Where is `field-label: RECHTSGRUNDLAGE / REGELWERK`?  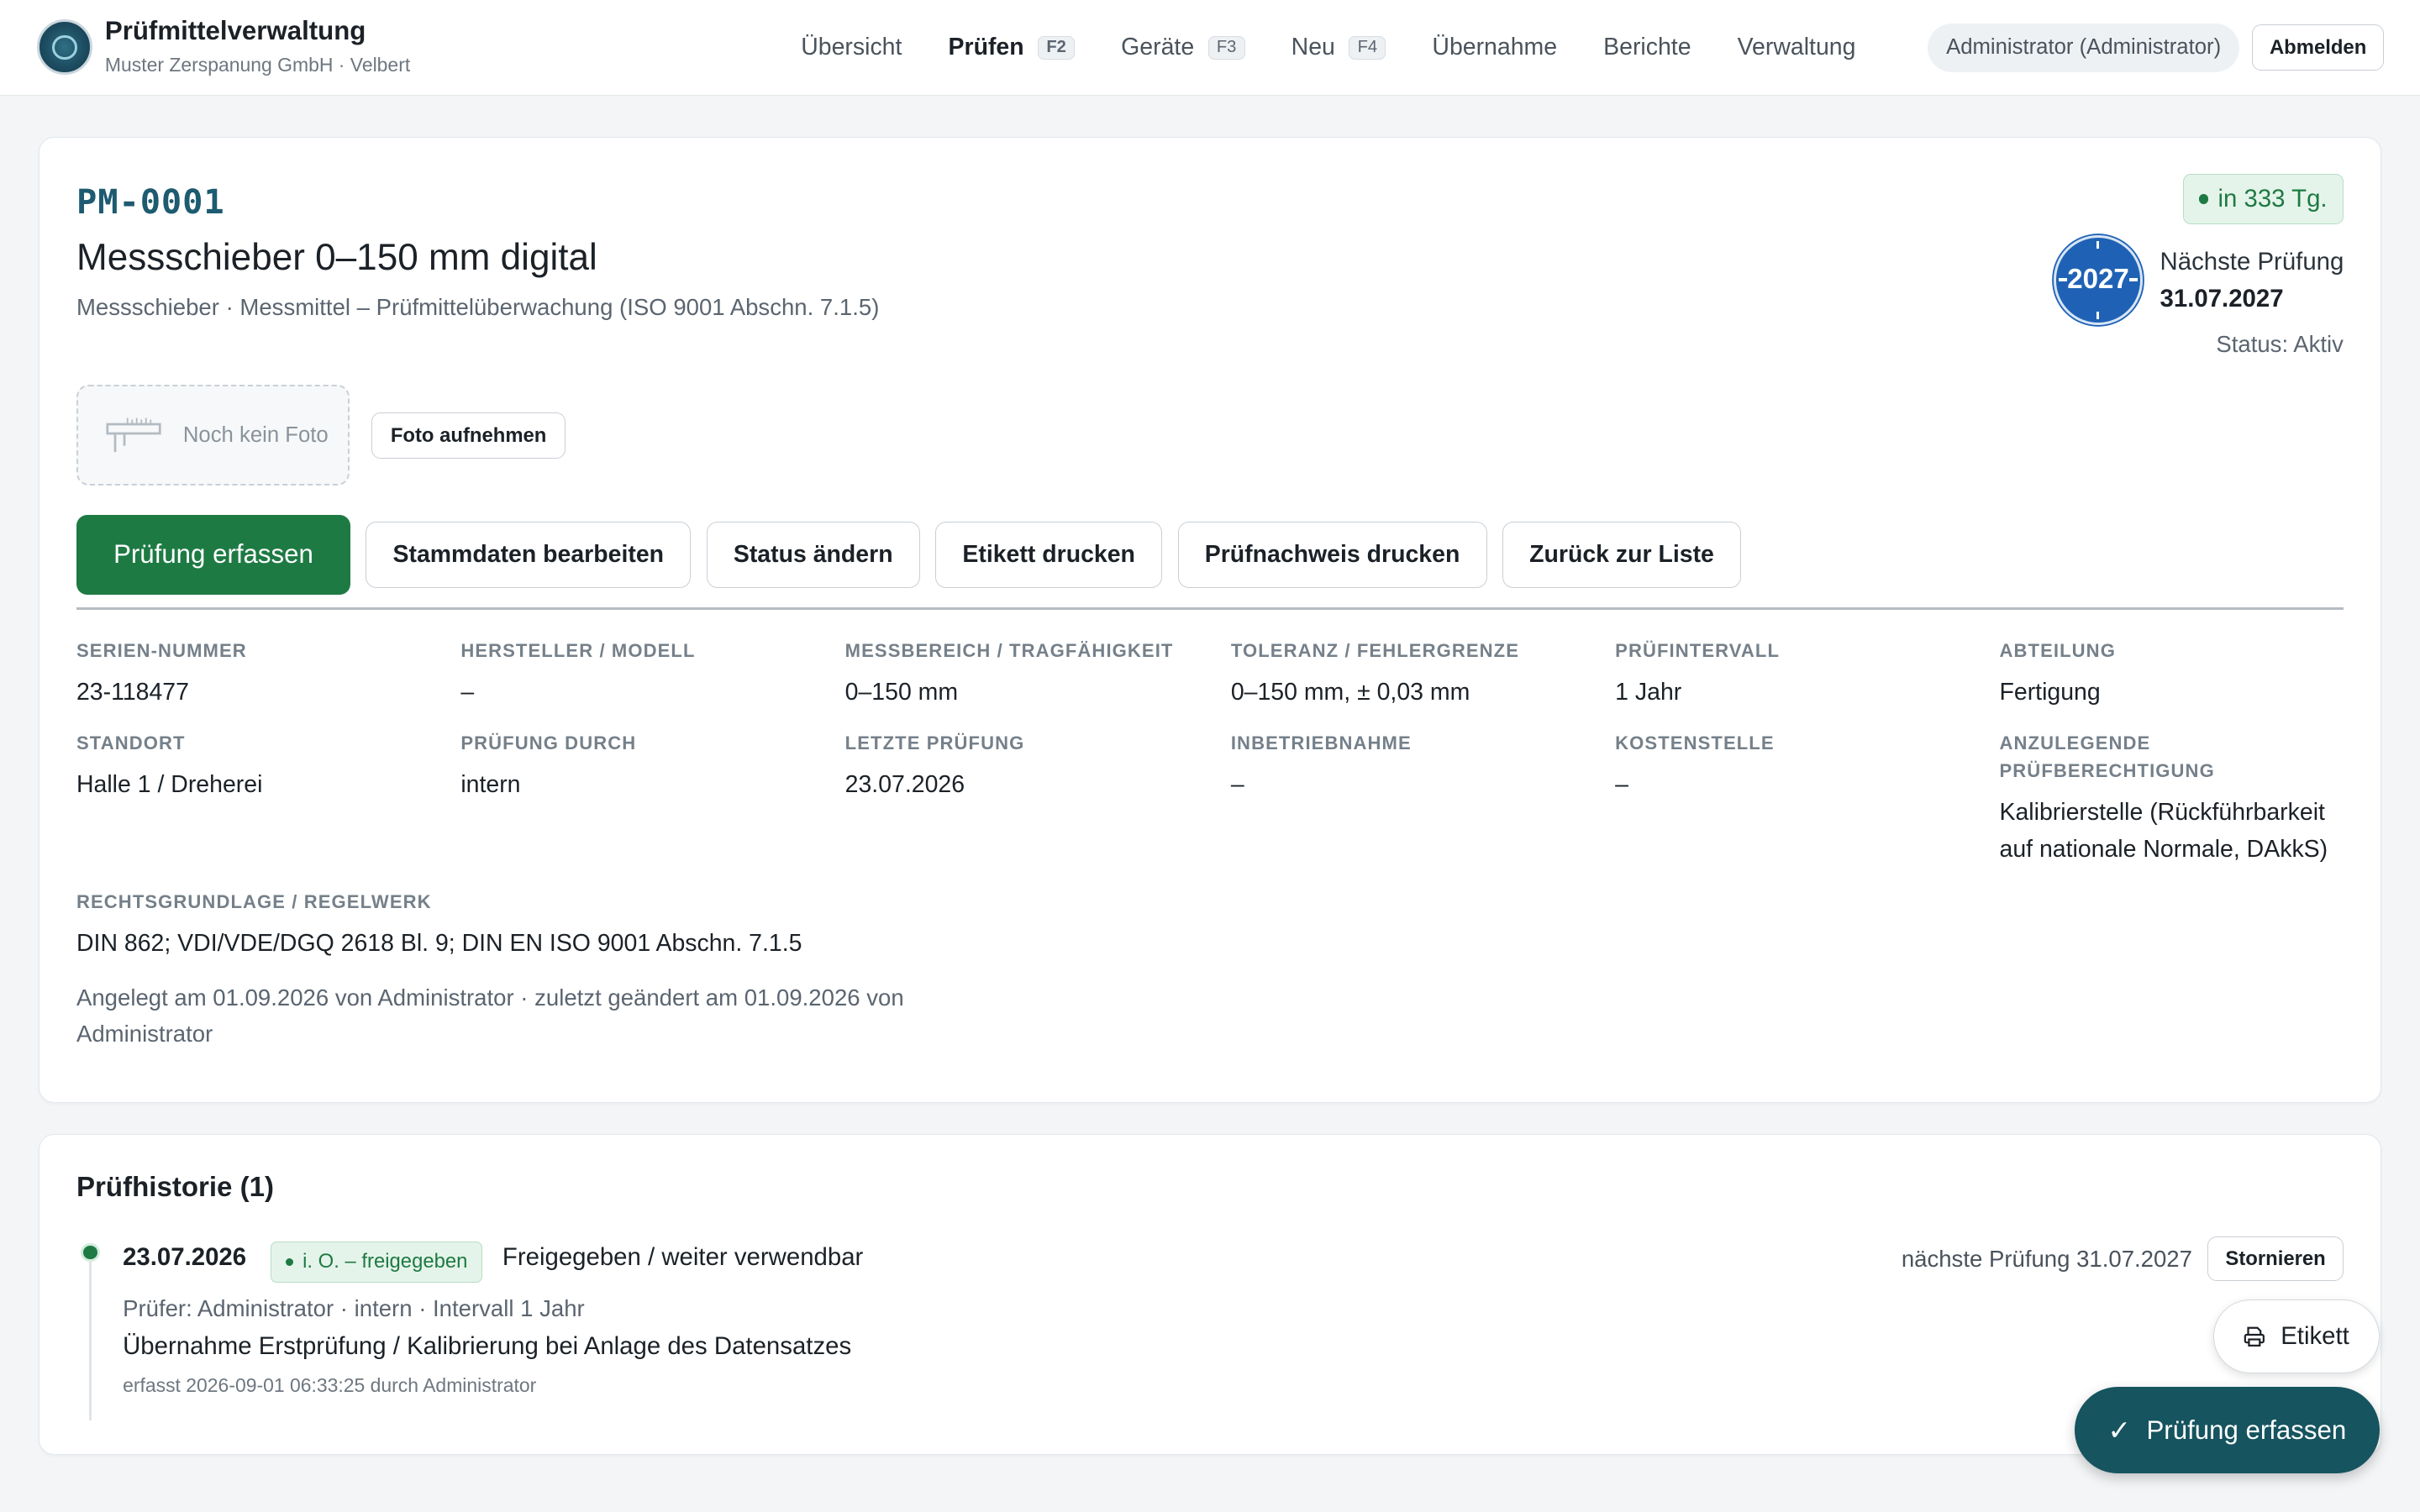
field-label: RECHTSGRUNDLAGE / REGELWERK is located at coordinates (254, 902).